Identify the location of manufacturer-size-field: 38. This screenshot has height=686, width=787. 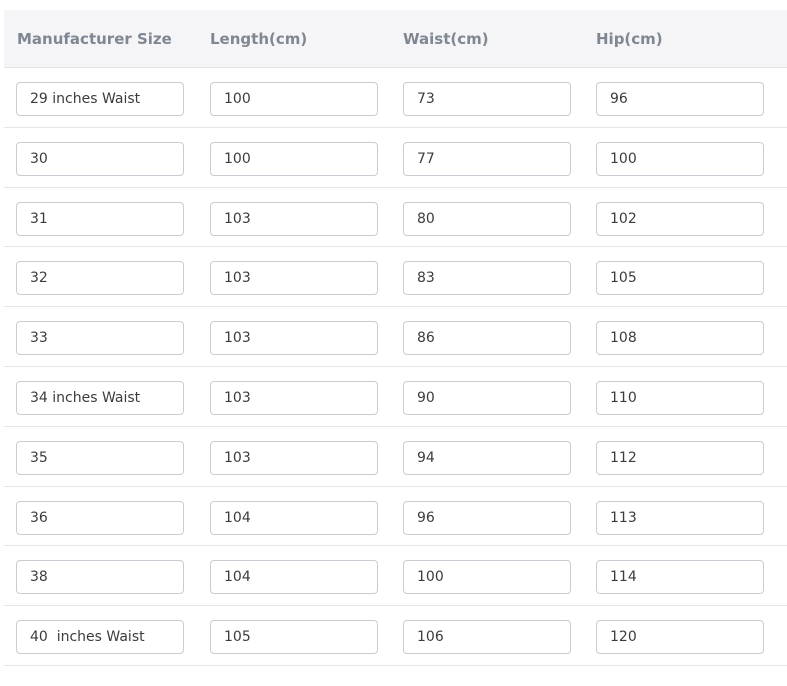
(100, 577).